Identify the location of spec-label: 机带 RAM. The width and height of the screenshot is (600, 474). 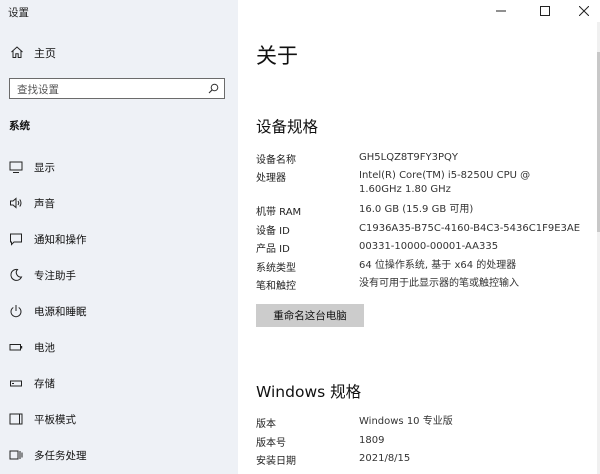
(279, 212).